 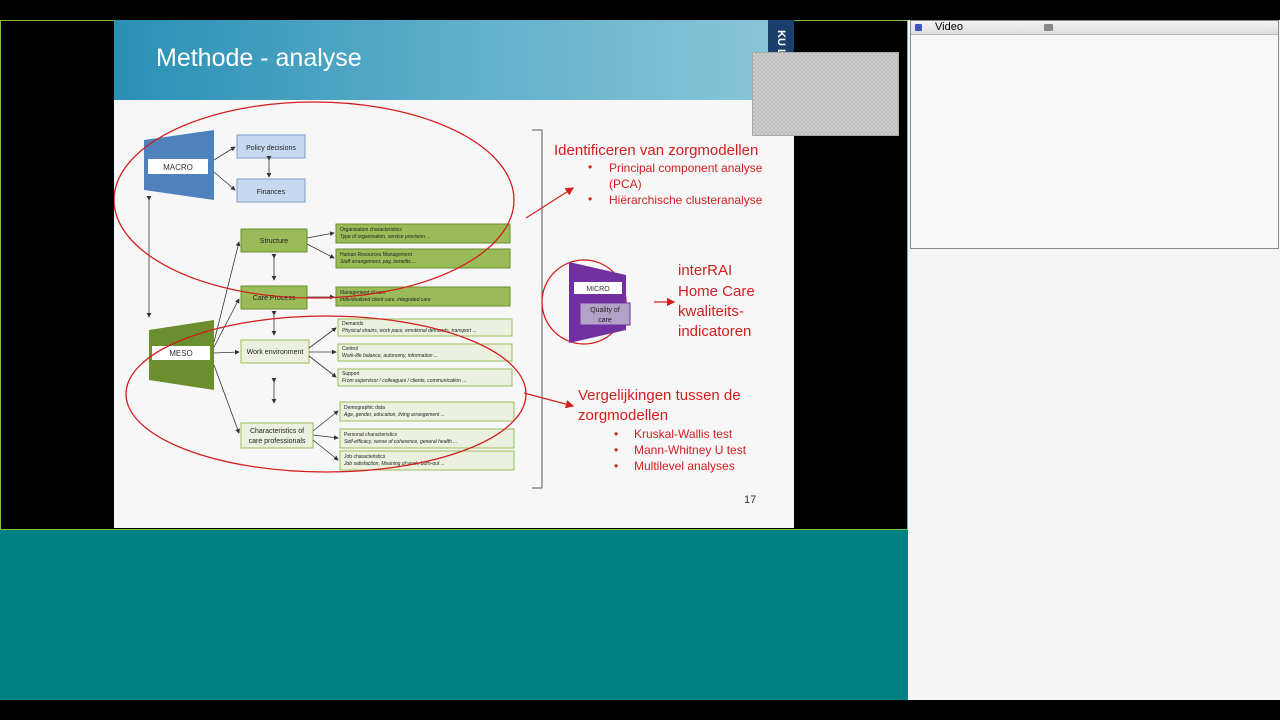 I want to click on detail-title-1: Organisation characteristics, so click(x=371, y=230).